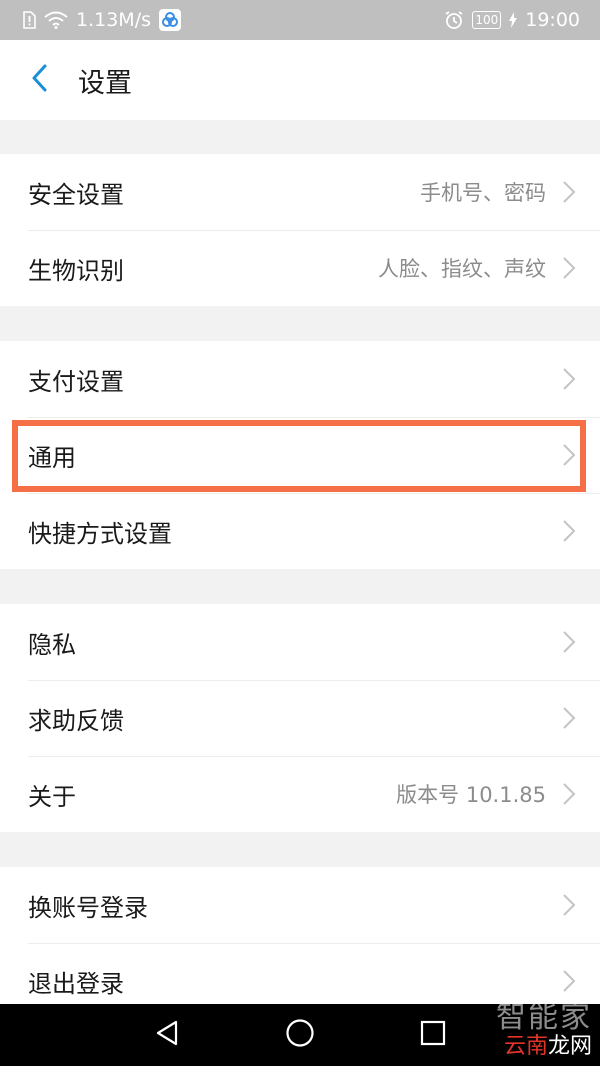 This screenshot has height=1066, width=600. I want to click on settings-item-label: 换账号登录, so click(88, 907).